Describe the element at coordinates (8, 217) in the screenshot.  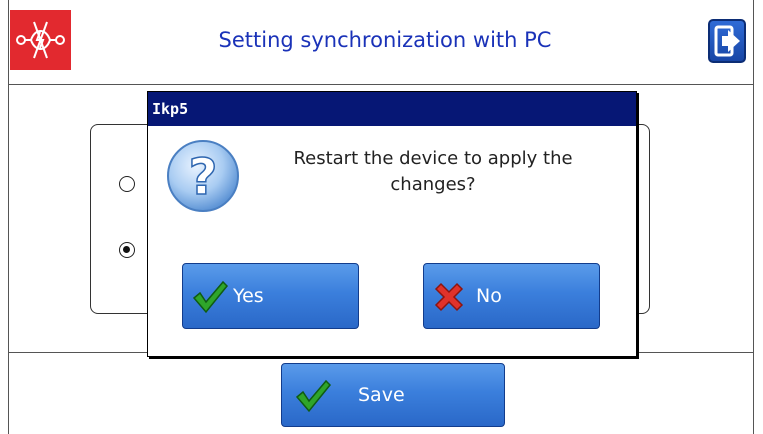
I see `frame-left-border` at that location.